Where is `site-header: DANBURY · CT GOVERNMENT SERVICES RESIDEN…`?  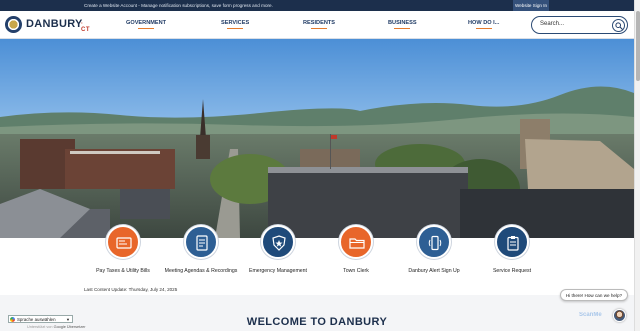 site-header: DANBURY · CT GOVERNMENT SERVICES RESIDEN… is located at coordinates (320, 25).